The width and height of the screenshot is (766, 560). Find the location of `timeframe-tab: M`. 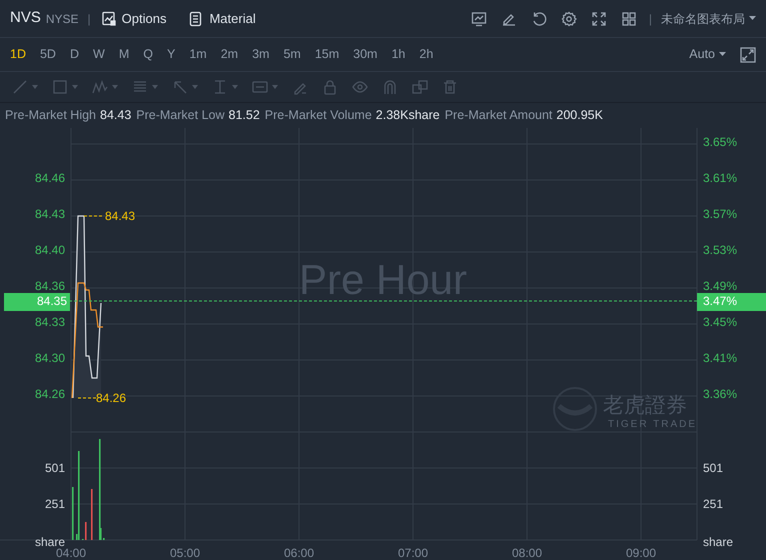

timeframe-tab: M is located at coordinates (124, 54).